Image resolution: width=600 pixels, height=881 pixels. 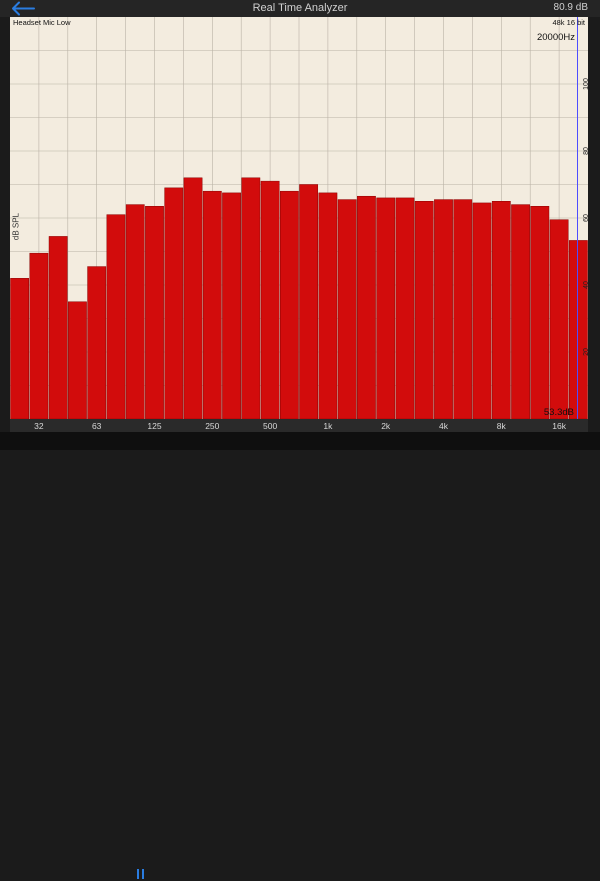 What do you see at coordinates (585, 151) in the screenshot?
I see `y-tick-label: 80` at bounding box center [585, 151].